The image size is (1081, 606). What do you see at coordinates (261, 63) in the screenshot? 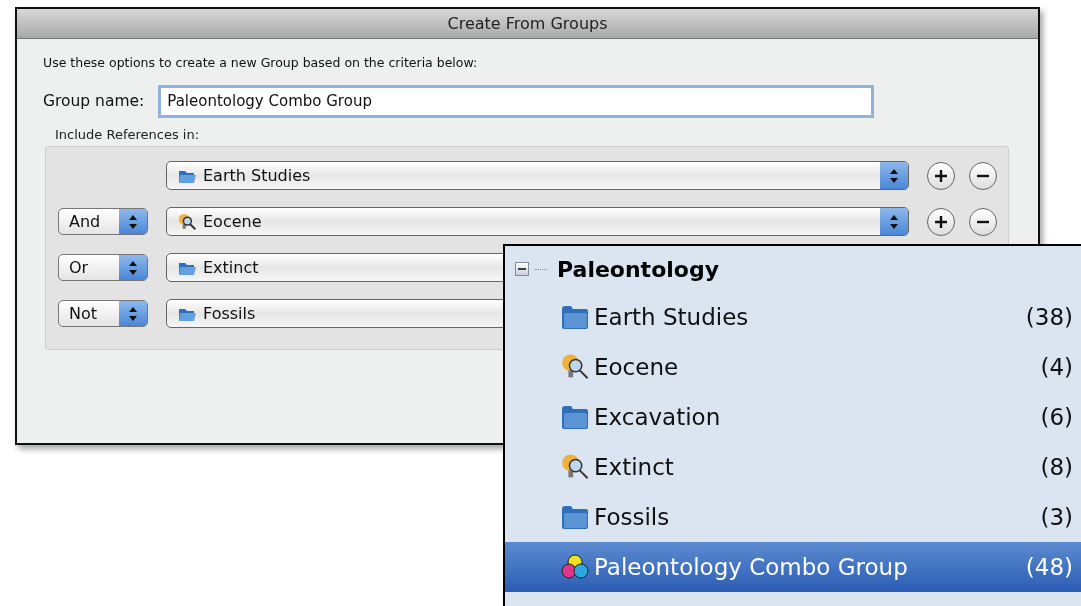
I see `instructions-text: Use these options to create a new Group based on the criteria below:` at bounding box center [261, 63].